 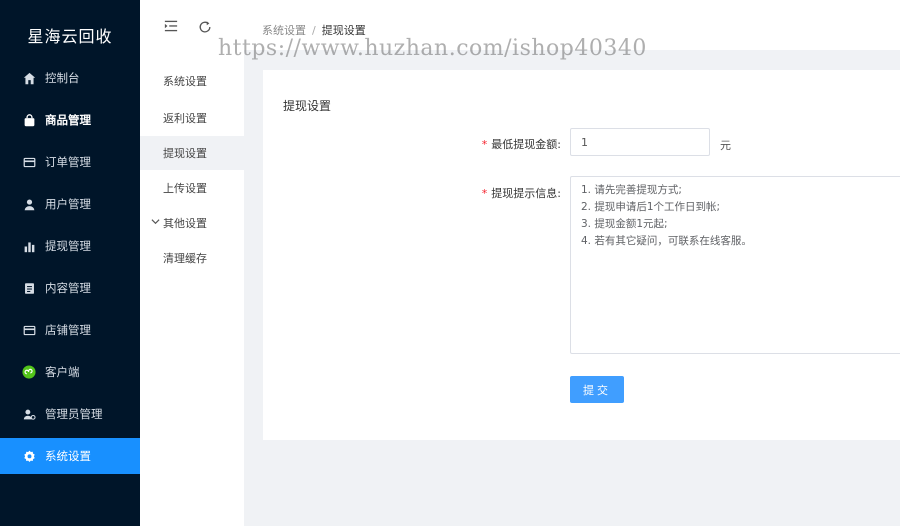 I want to click on sidebar-item-content: 内容管理, so click(x=70, y=288).